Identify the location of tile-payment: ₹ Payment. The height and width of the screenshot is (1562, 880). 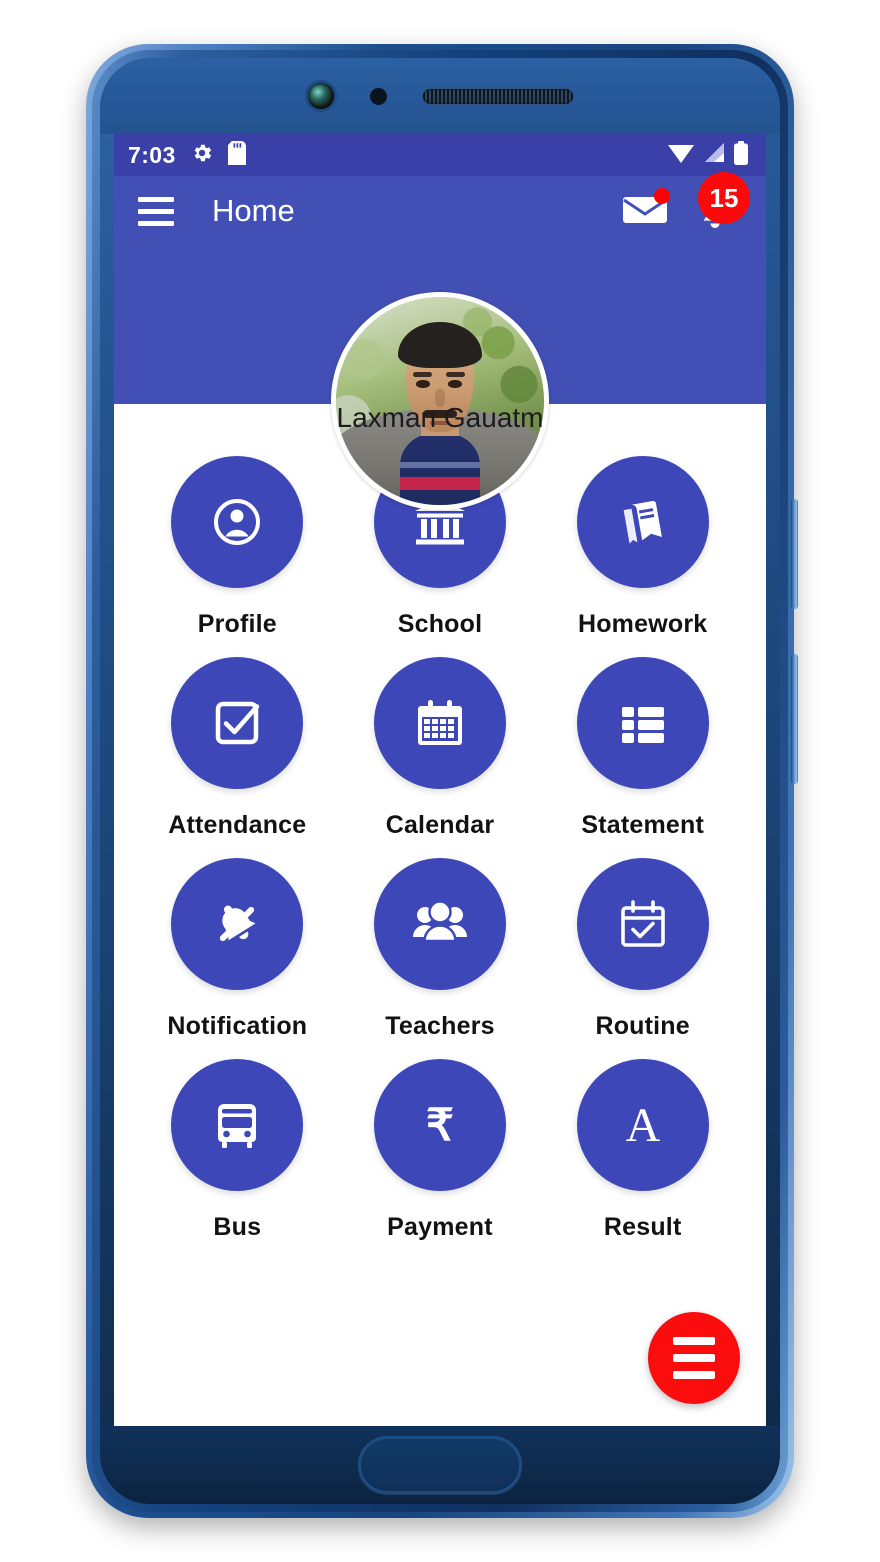
(440, 1150).